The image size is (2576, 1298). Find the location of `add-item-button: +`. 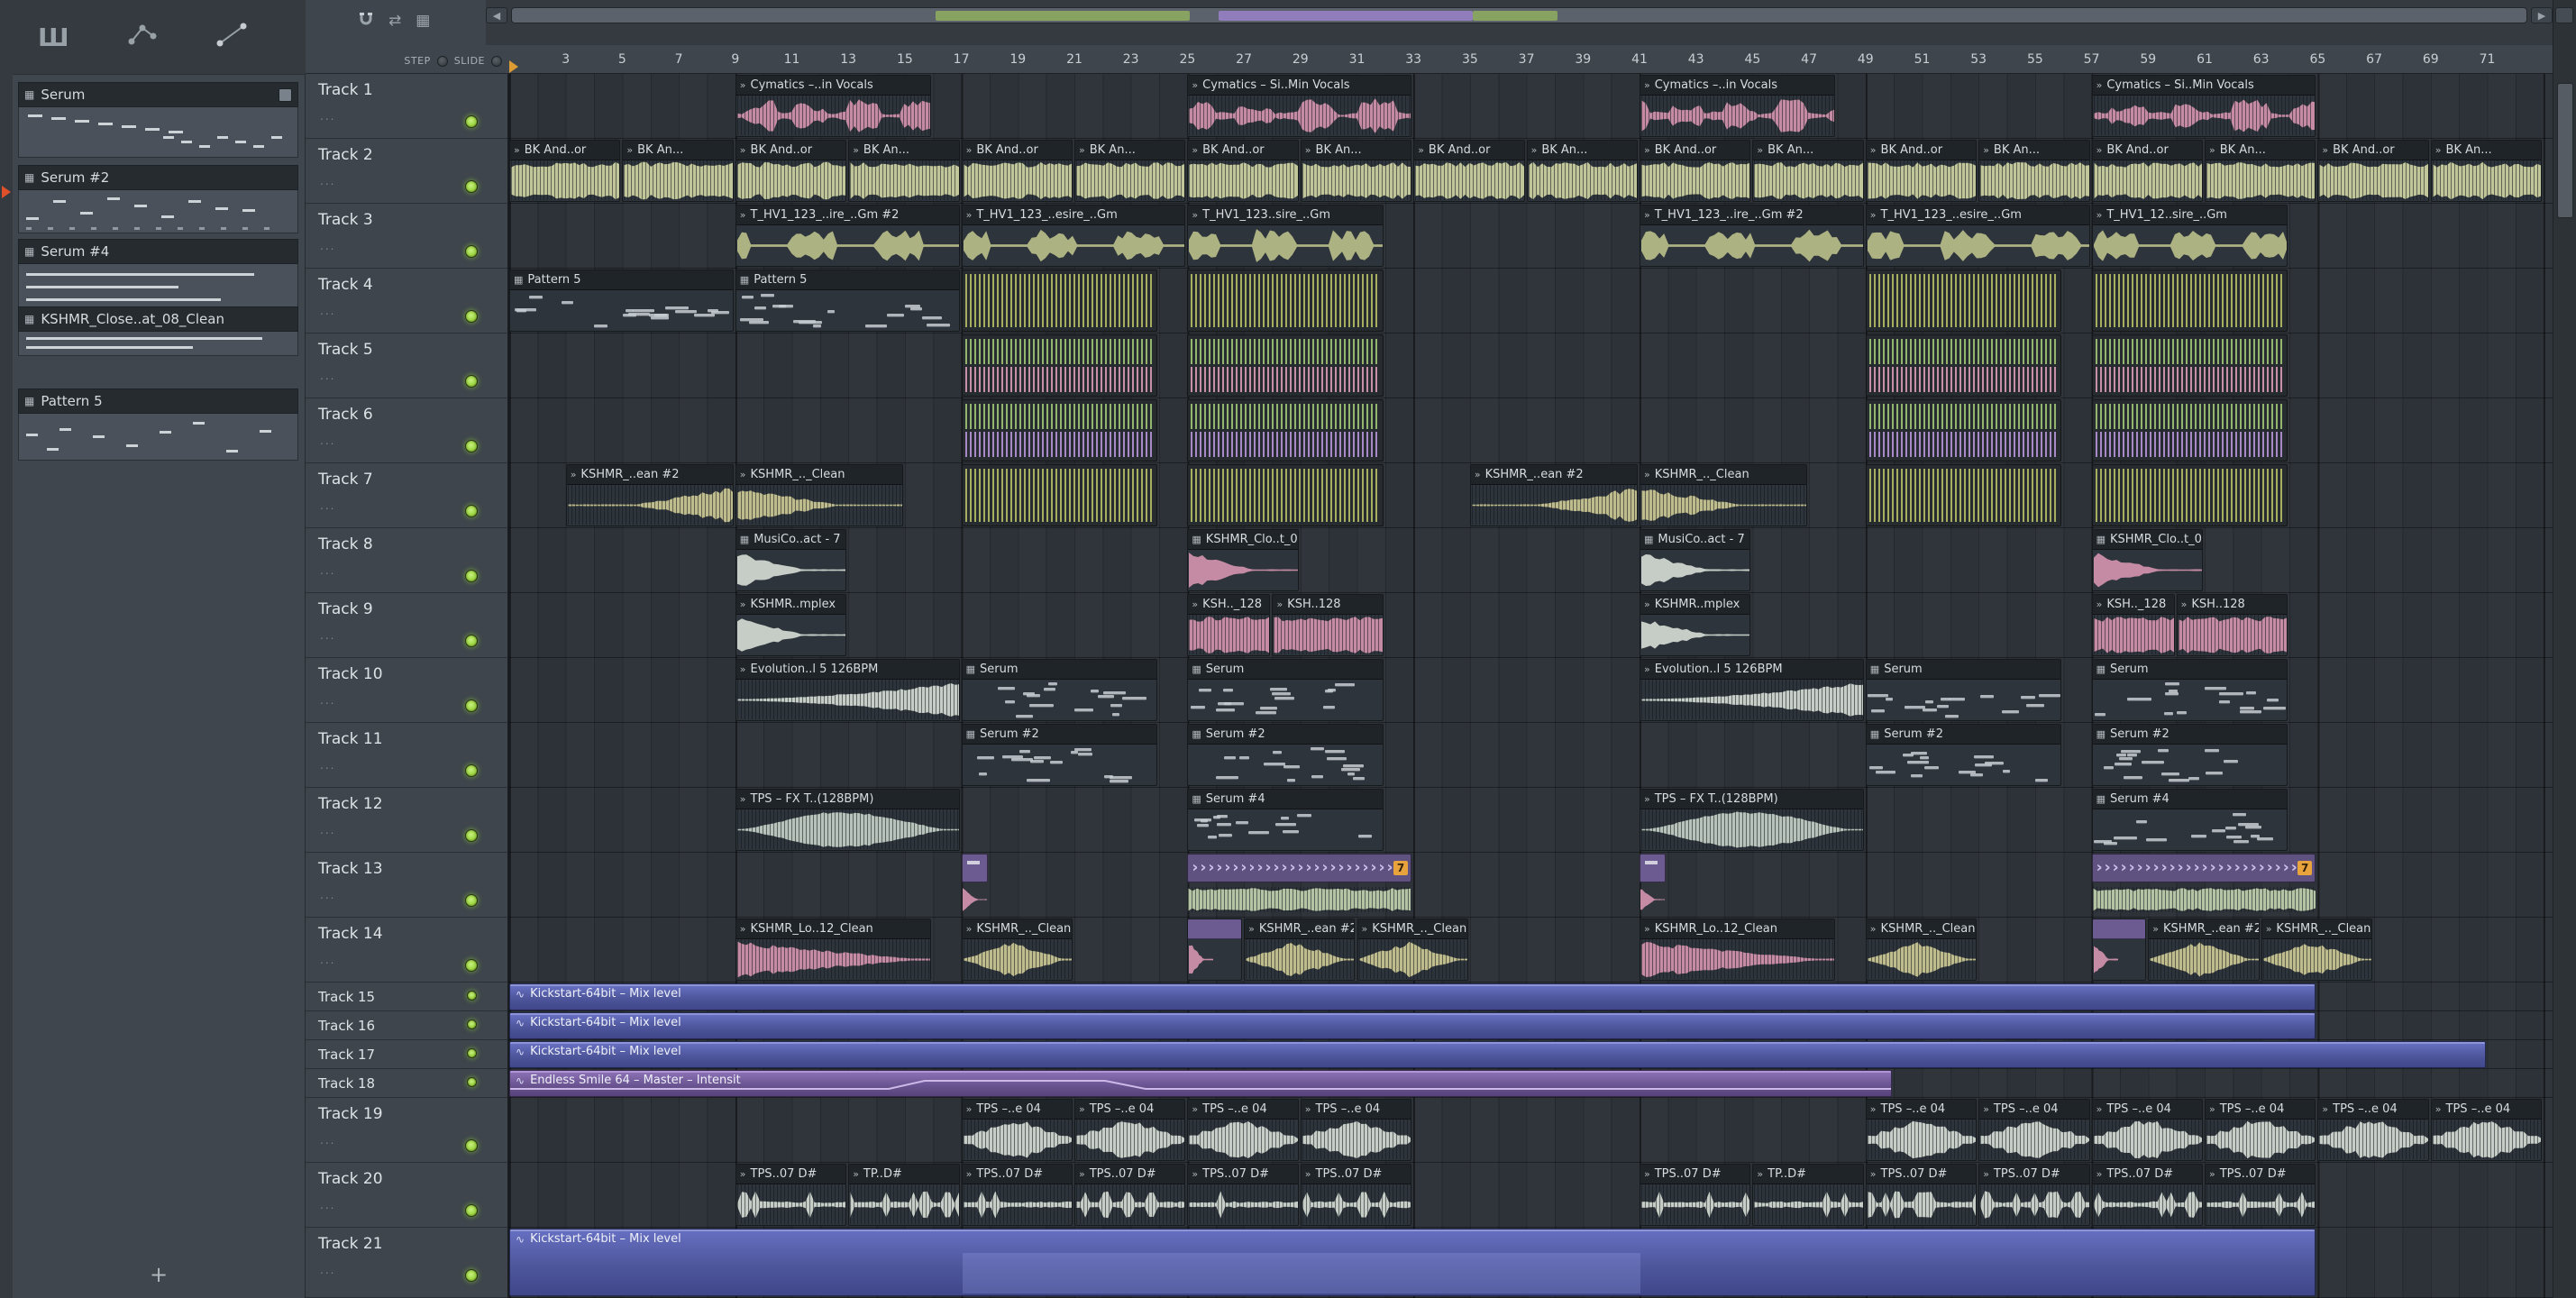

add-item-button: + is located at coordinates (159, 1274).